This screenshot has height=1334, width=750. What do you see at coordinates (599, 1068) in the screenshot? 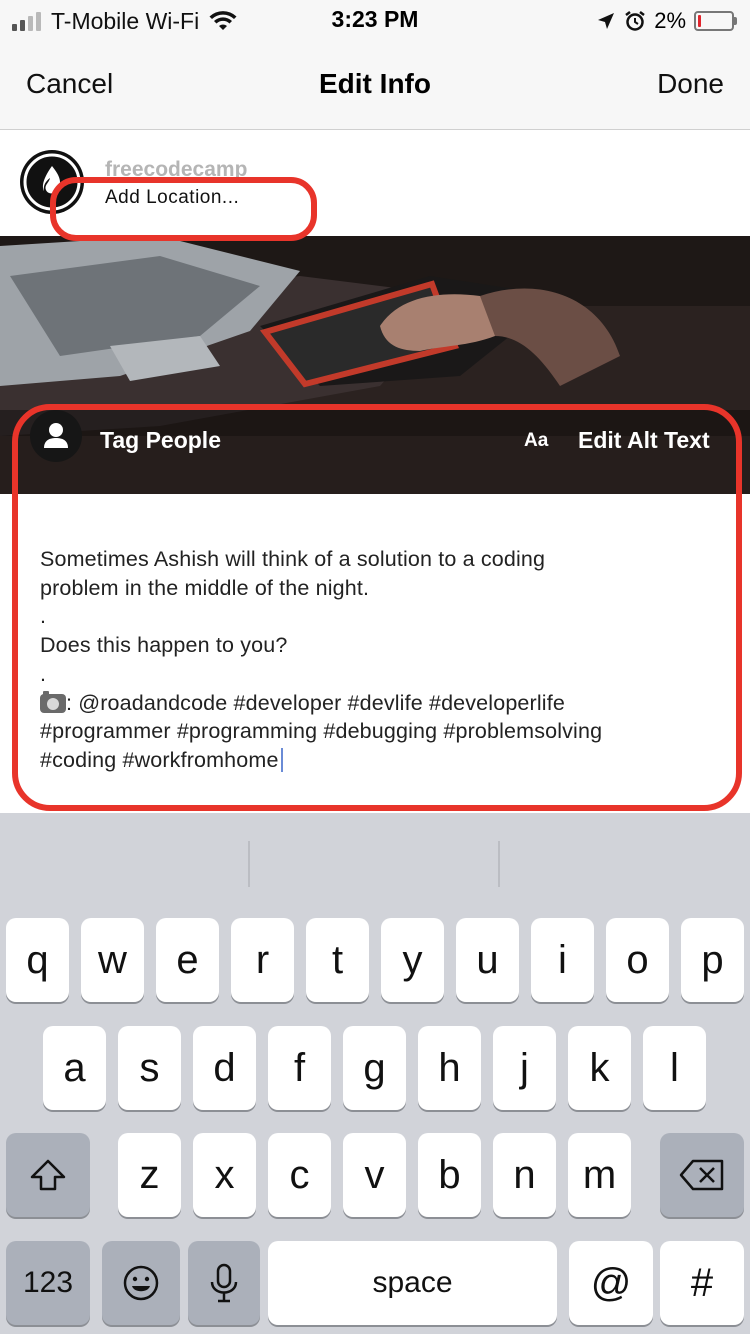
I see `key-k: k` at bounding box center [599, 1068].